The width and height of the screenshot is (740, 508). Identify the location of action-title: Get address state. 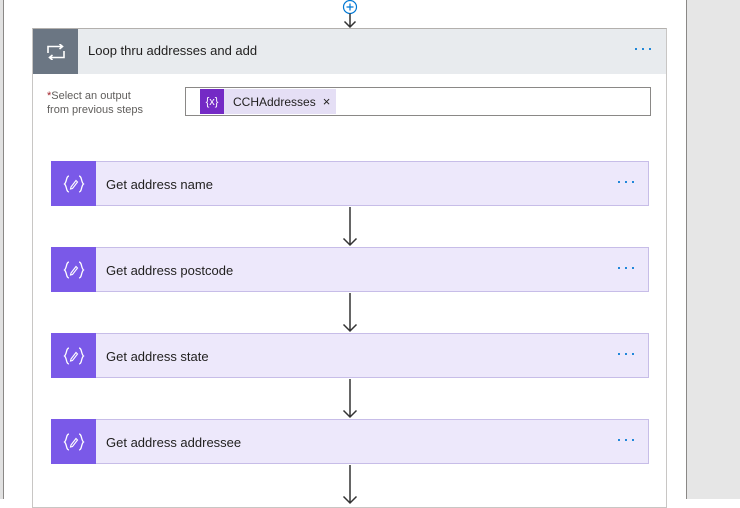
(157, 356).